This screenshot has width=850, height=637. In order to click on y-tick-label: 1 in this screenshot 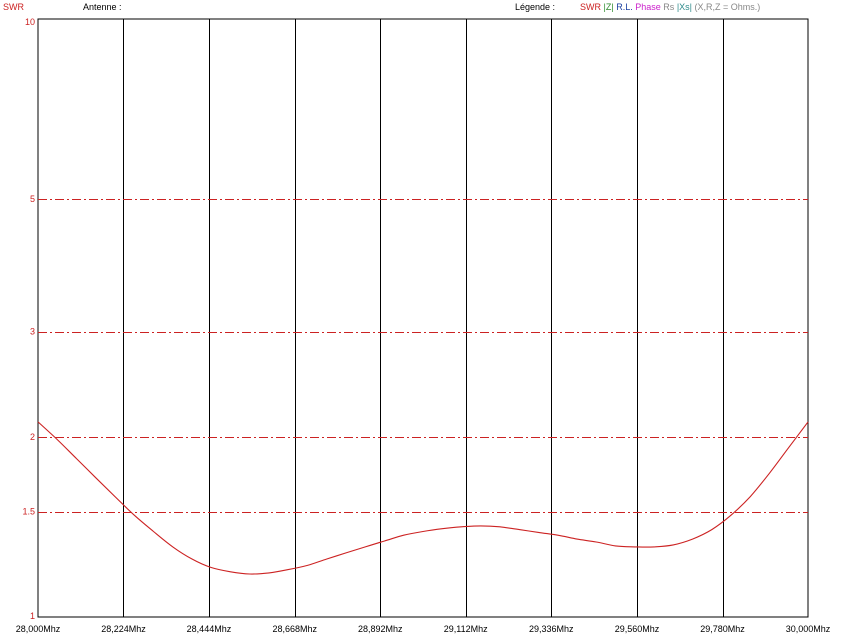, I will do `click(32, 616)`.